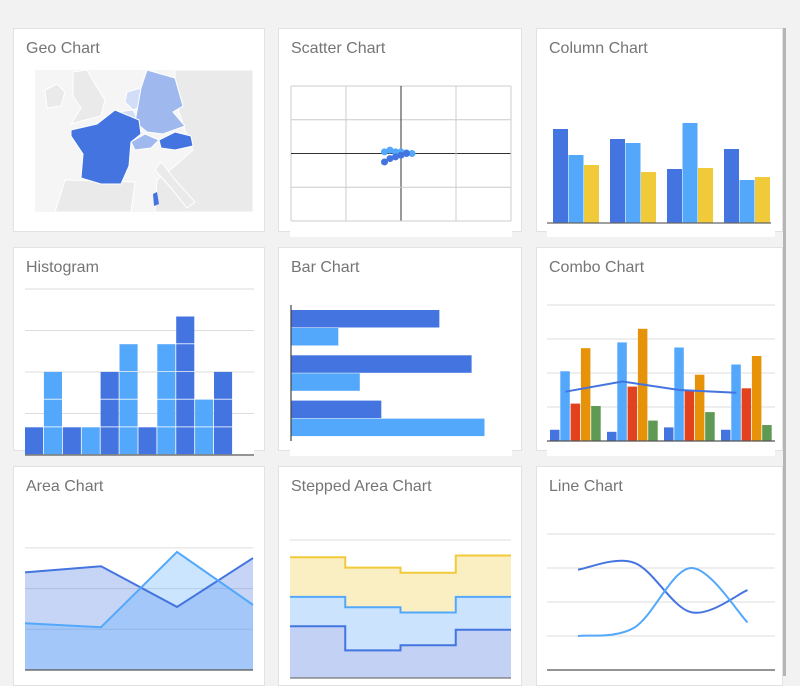  What do you see at coordinates (586, 486) in the screenshot?
I see `card-title: Line Chart` at bounding box center [586, 486].